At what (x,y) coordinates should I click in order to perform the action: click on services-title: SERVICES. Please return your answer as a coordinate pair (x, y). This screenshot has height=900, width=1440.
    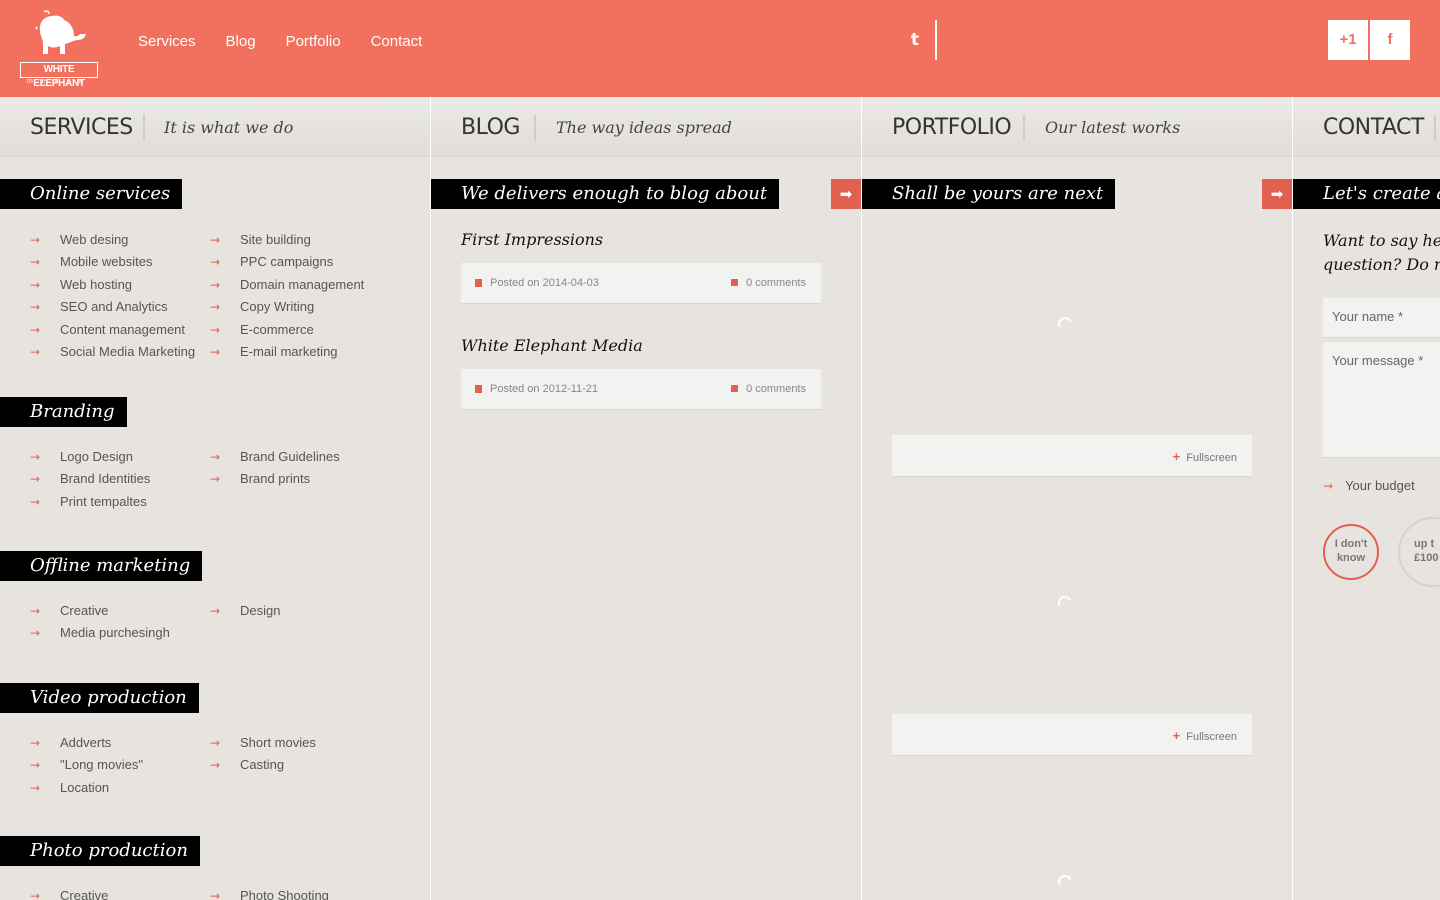
    Looking at the image, I should click on (81, 127).